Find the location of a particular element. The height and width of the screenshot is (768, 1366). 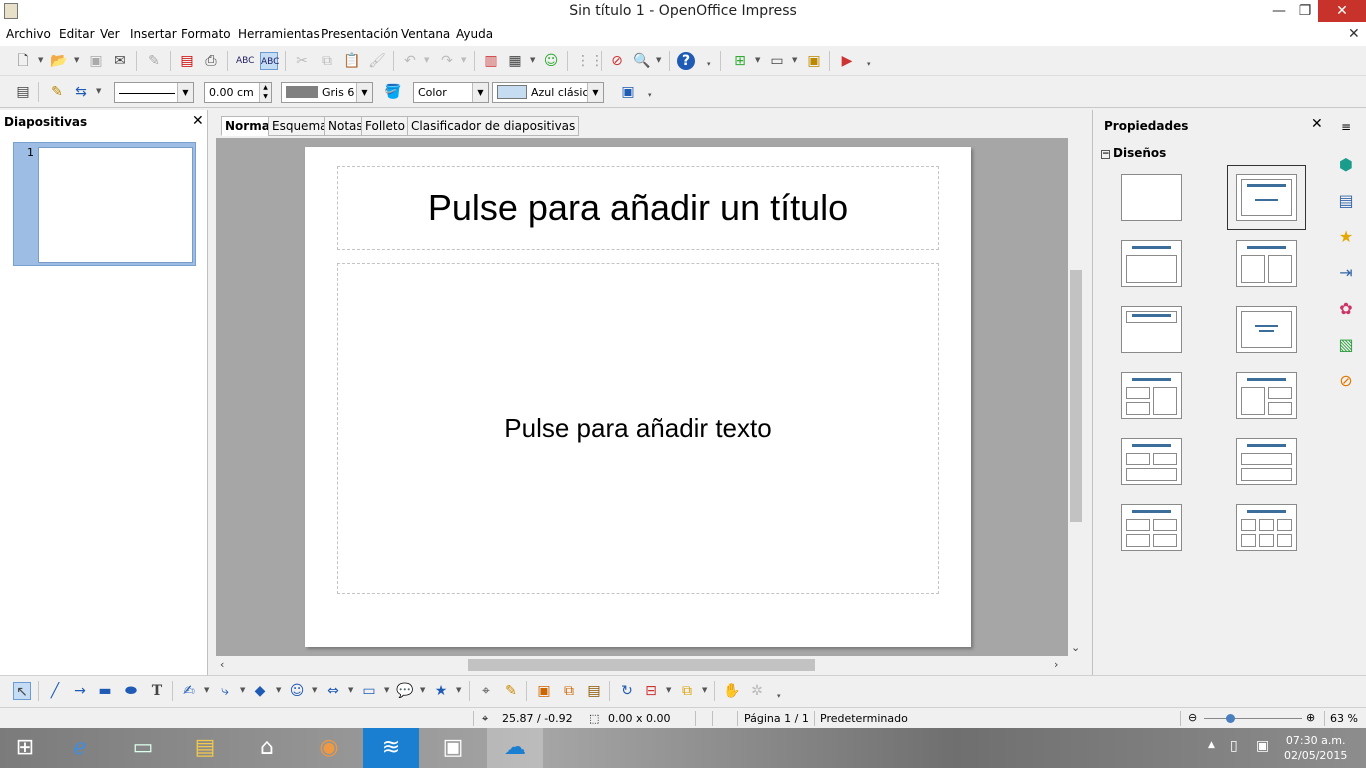

layout-centered-text is located at coordinates (1266, 329).